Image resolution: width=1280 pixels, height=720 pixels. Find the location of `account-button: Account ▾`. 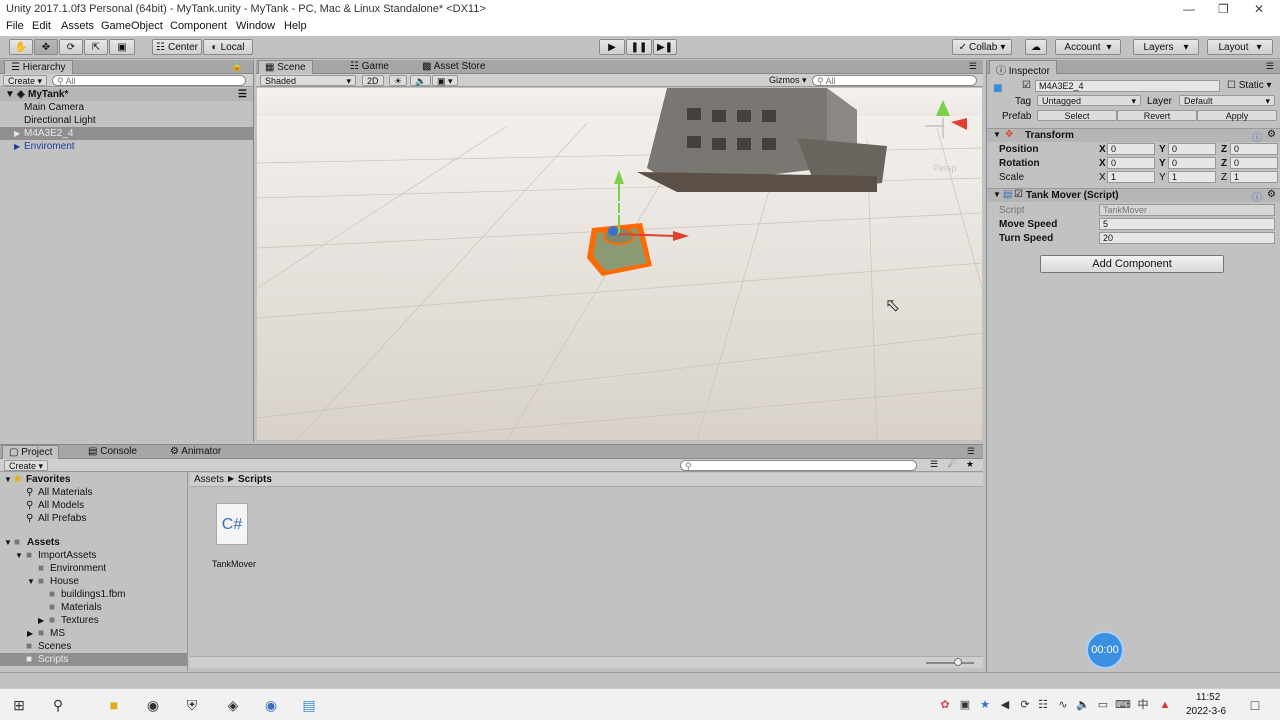

account-button: Account ▾ is located at coordinates (1088, 47).